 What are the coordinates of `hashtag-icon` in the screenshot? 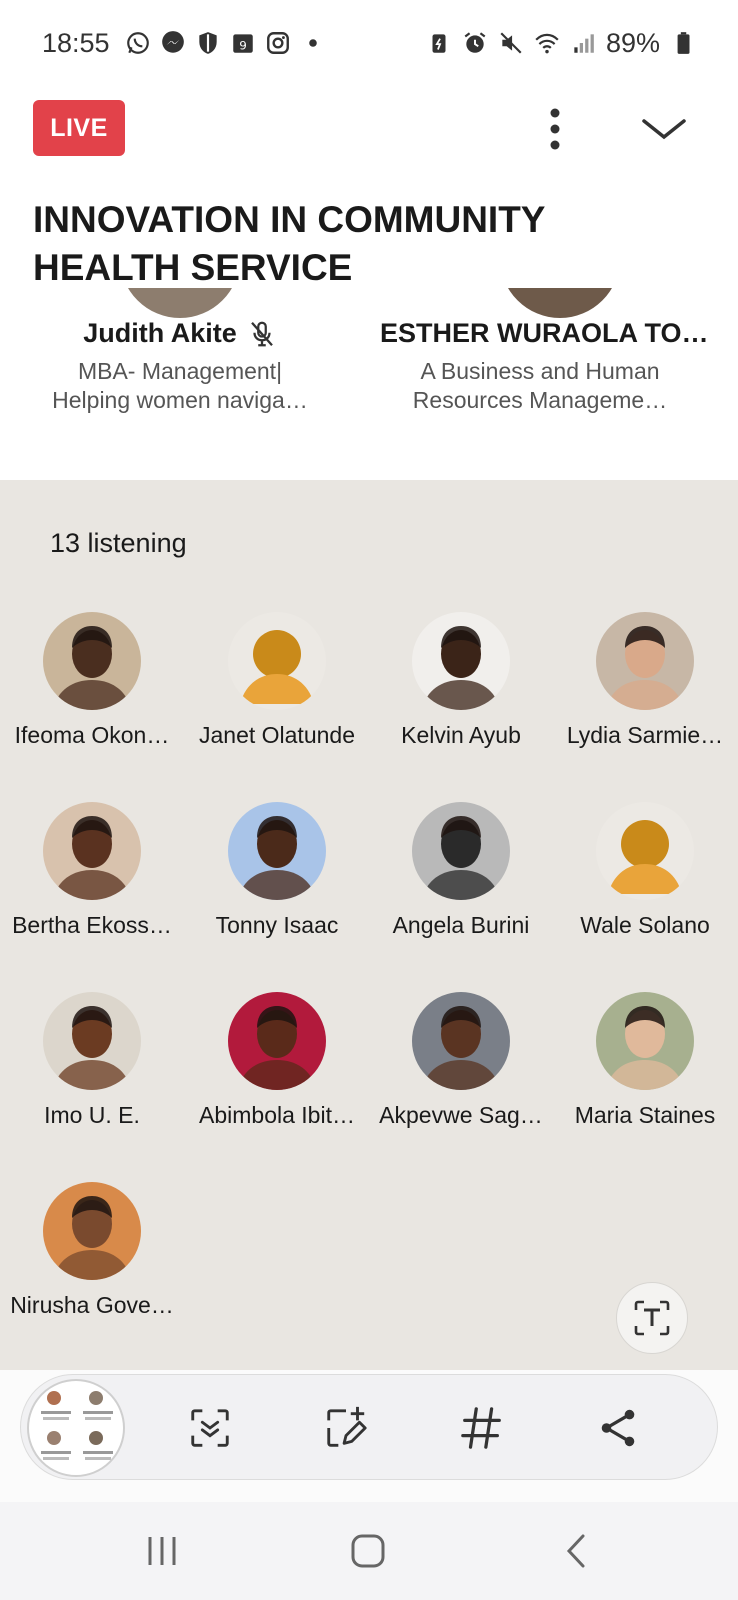 It's located at (481, 1428).